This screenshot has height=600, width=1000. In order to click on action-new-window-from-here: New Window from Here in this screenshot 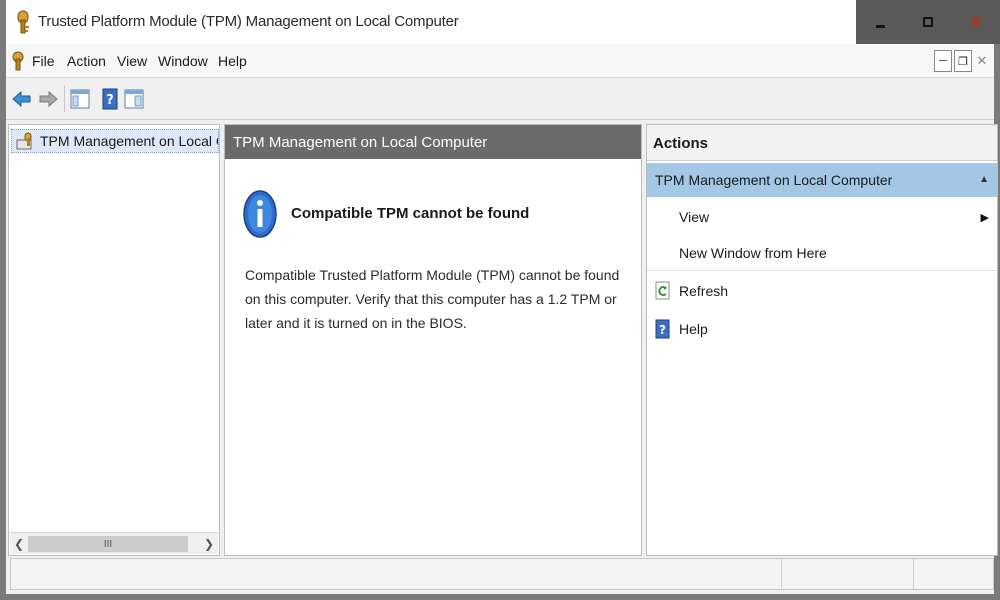, I will do `click(822, 253)`.